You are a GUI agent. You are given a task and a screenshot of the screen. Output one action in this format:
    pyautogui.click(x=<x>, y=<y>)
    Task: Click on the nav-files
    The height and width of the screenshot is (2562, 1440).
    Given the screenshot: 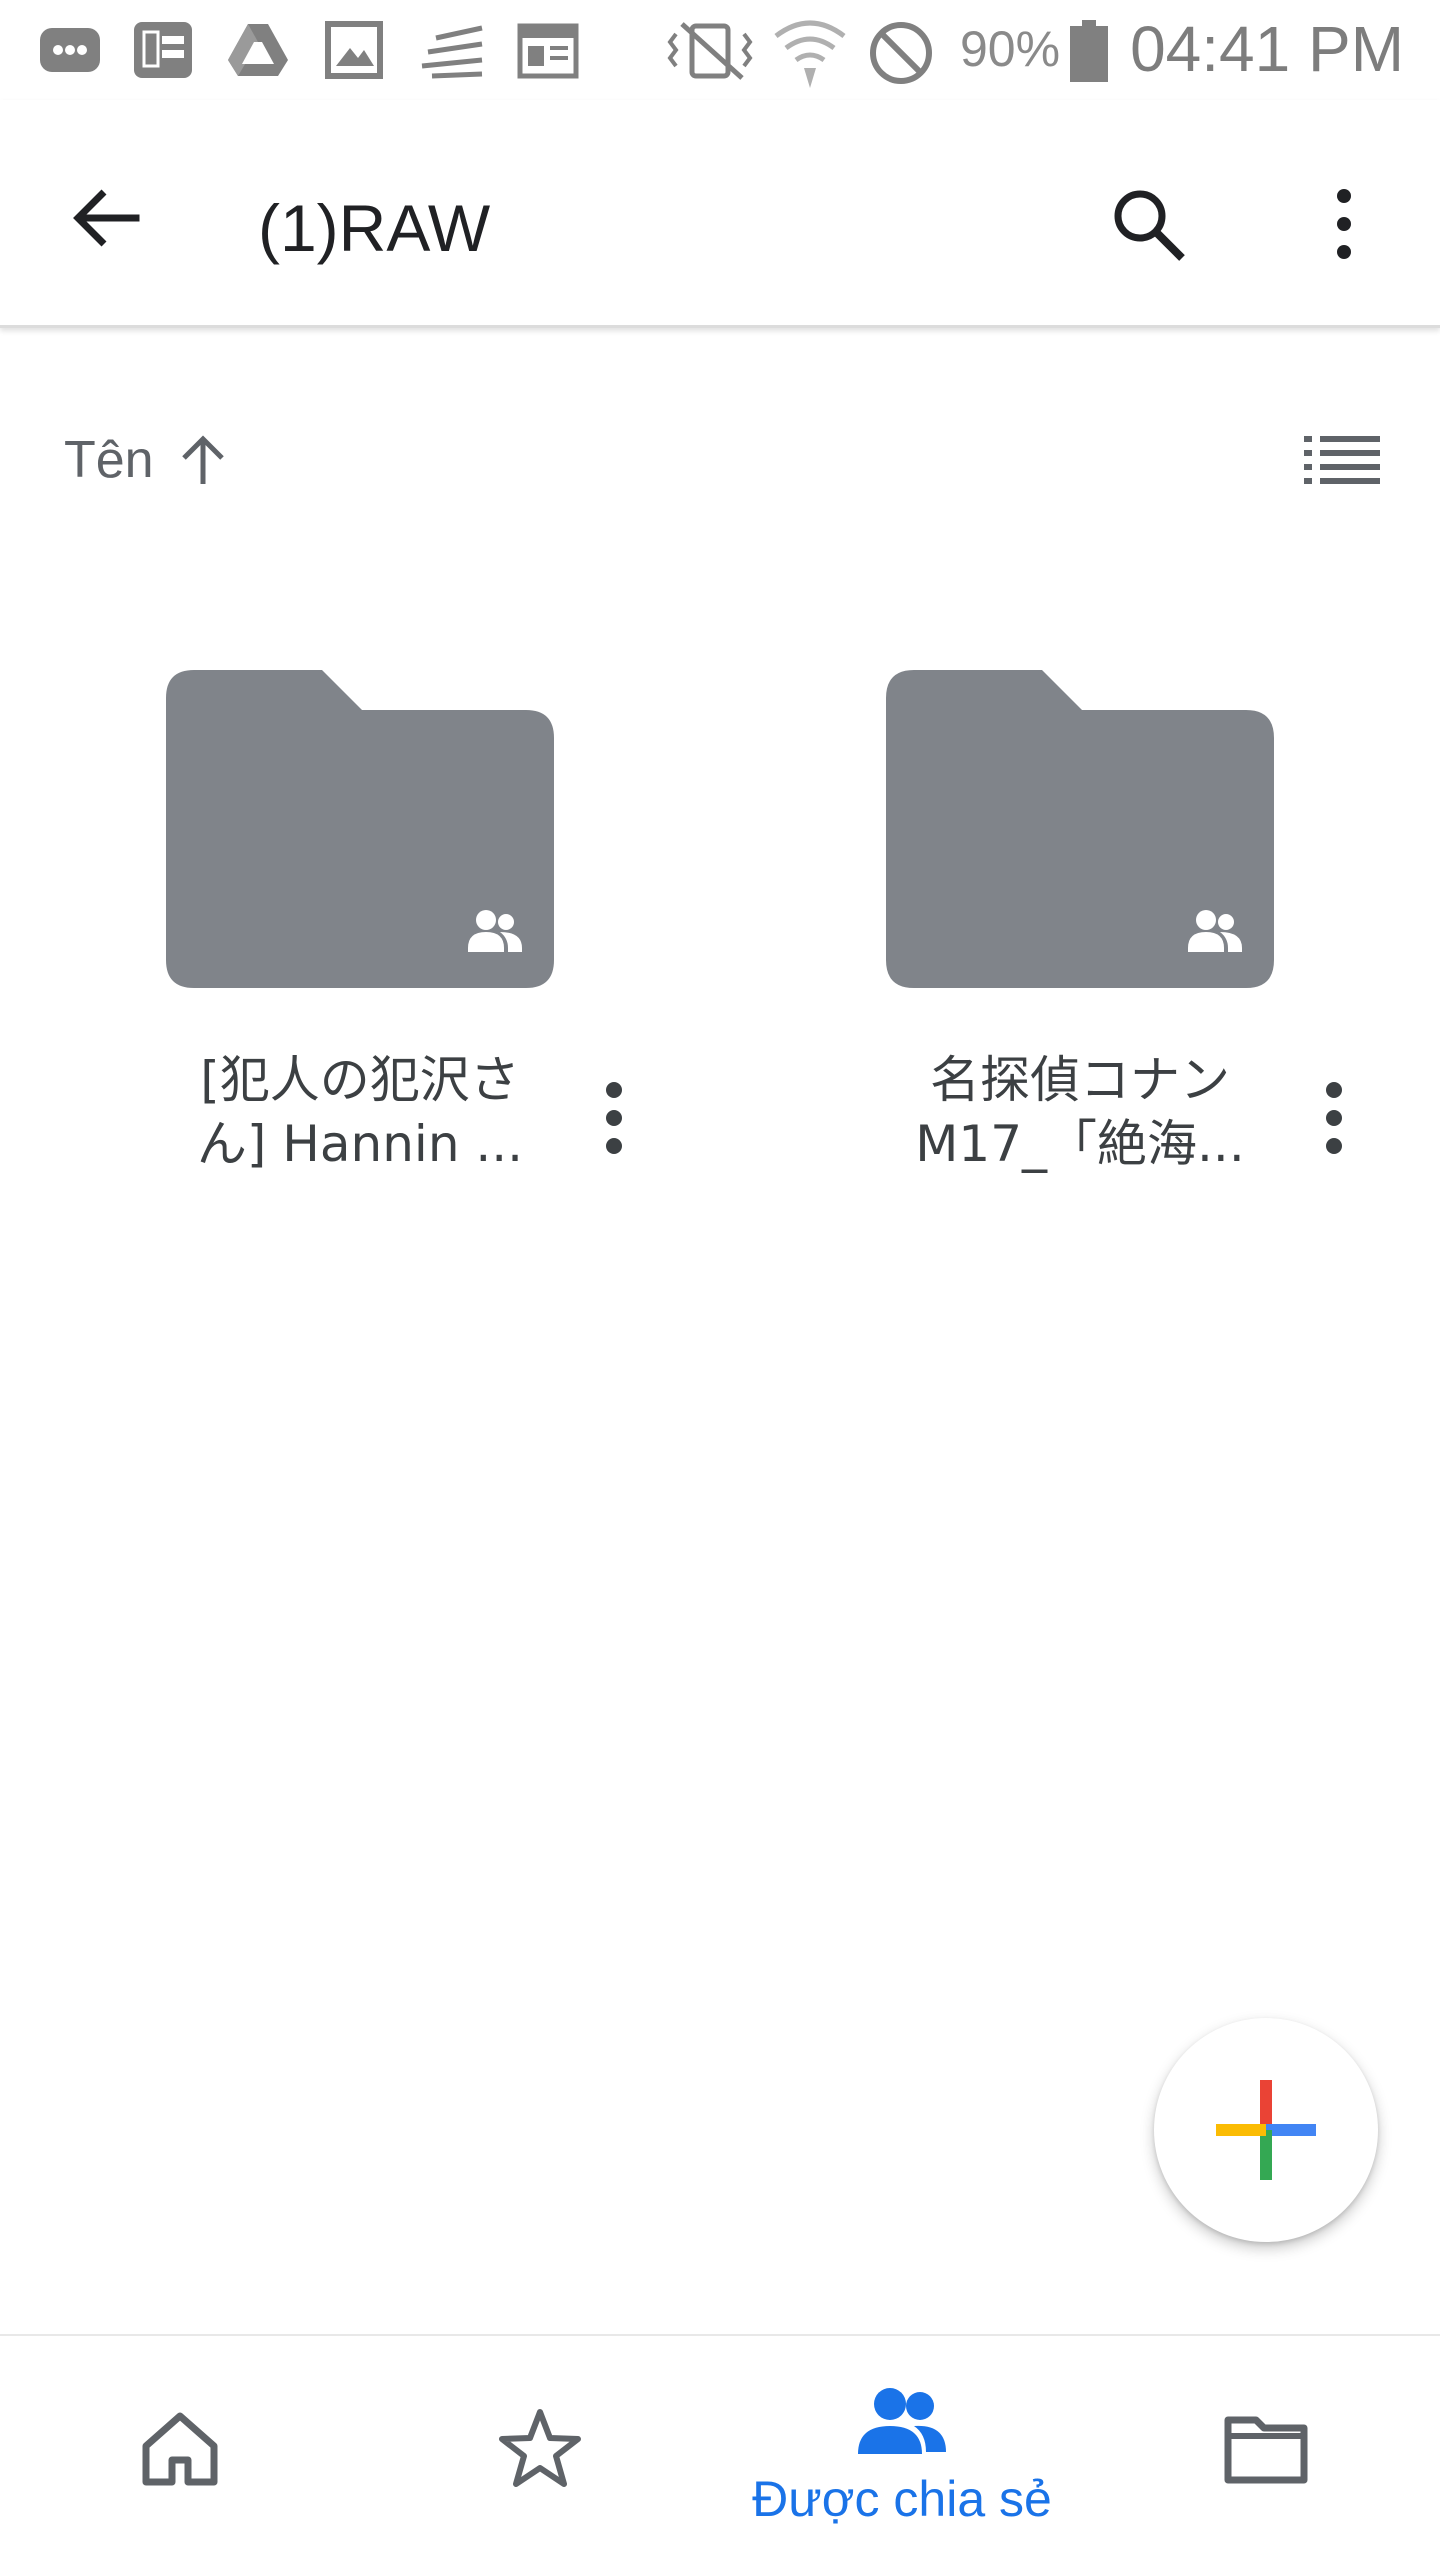 What is the action you would take?
    pyautogui.click(x=1266, y=2449)
    